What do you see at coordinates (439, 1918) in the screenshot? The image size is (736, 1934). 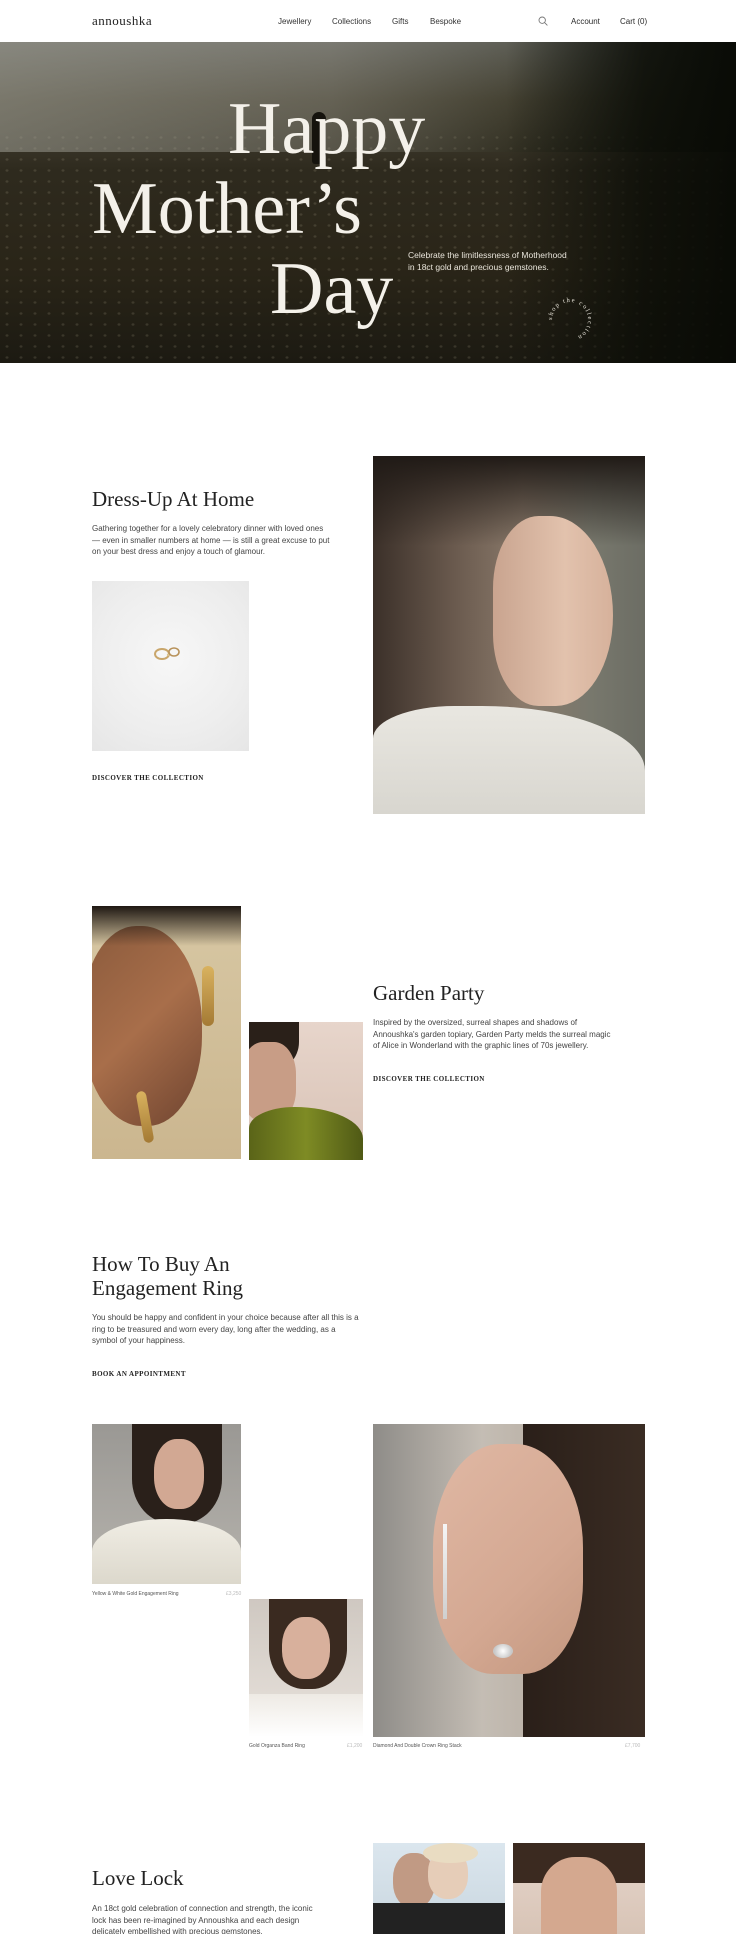 I see `black-clothing` at bounding box center [439, 1918].